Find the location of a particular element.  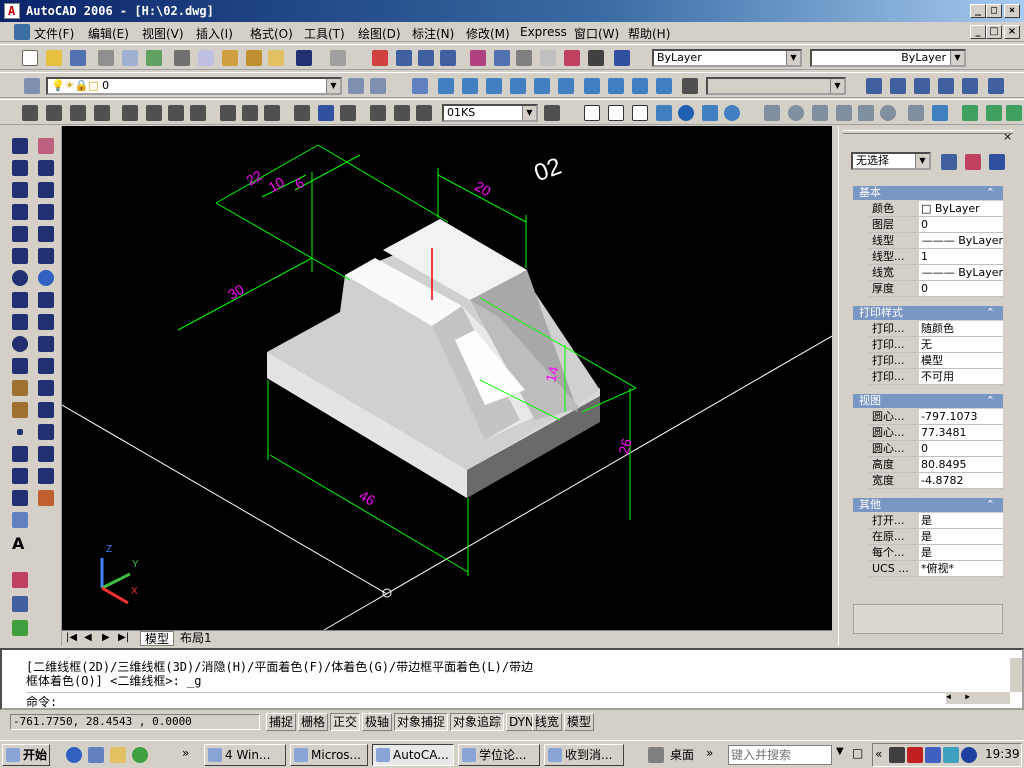

tab-nav-last-icon: ▶| is located at coordinates (123, 637).